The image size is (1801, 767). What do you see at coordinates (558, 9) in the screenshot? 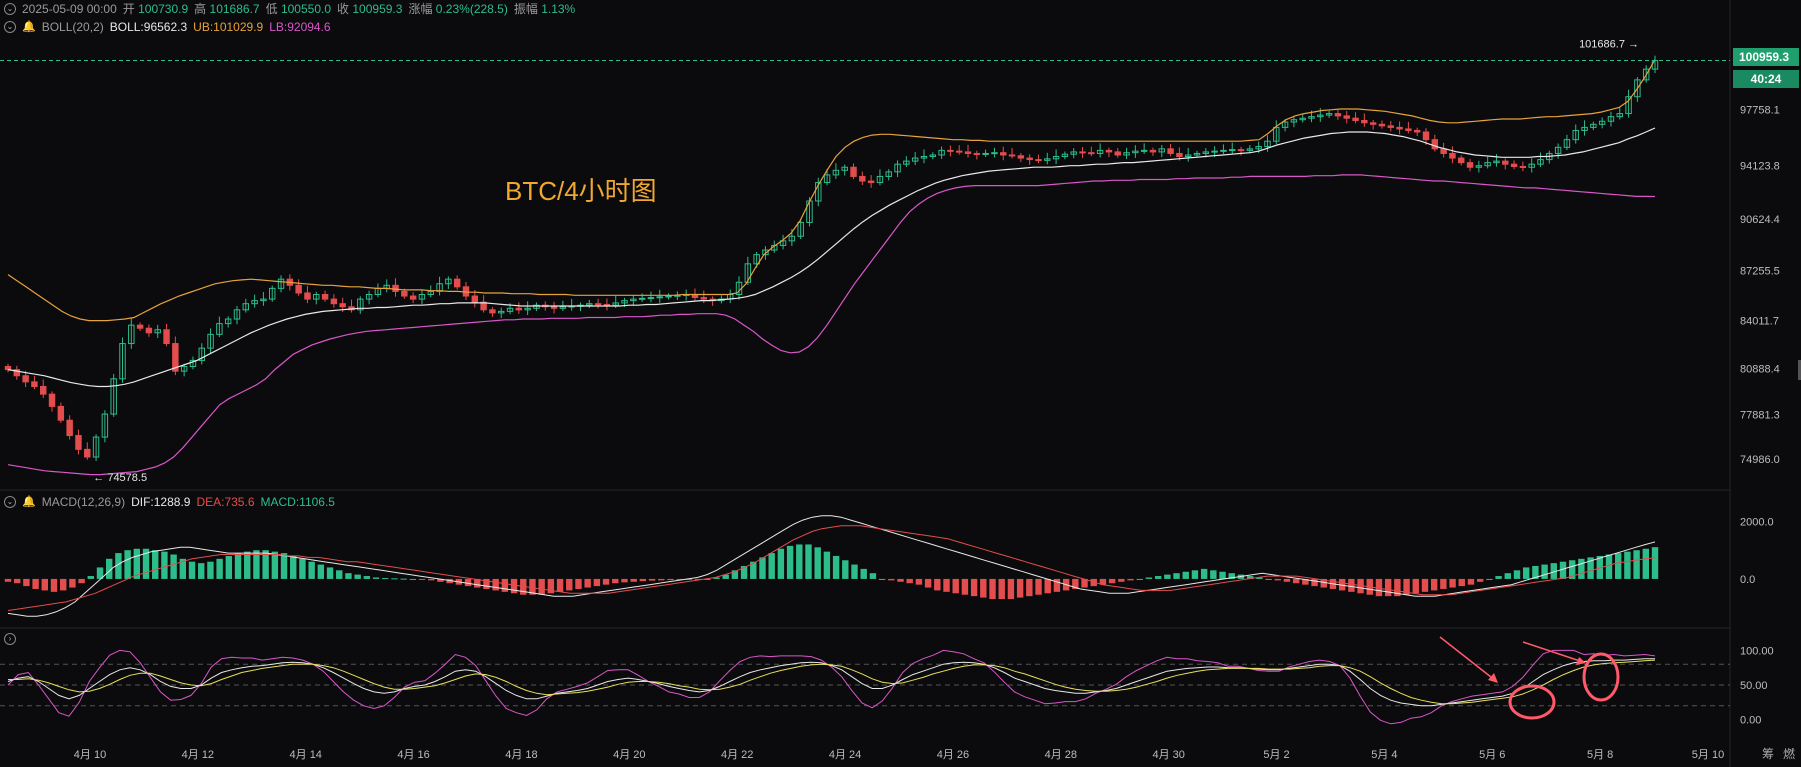
I see `amp-value: 1.13%` at bounding box center [558, 9].